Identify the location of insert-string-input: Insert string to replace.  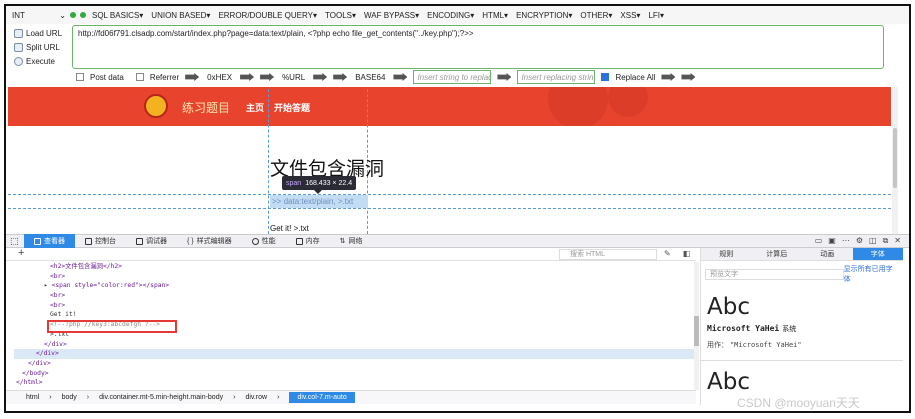
(452, 77).